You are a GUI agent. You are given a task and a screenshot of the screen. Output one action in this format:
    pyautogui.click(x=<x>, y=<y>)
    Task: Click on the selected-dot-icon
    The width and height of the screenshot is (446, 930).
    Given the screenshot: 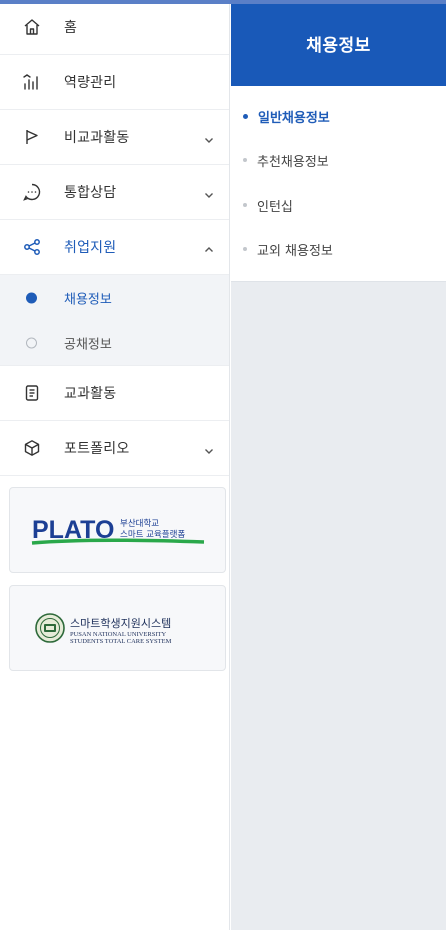 What is the action you would take?
    pyautogui.click(x=31, y=297)
    